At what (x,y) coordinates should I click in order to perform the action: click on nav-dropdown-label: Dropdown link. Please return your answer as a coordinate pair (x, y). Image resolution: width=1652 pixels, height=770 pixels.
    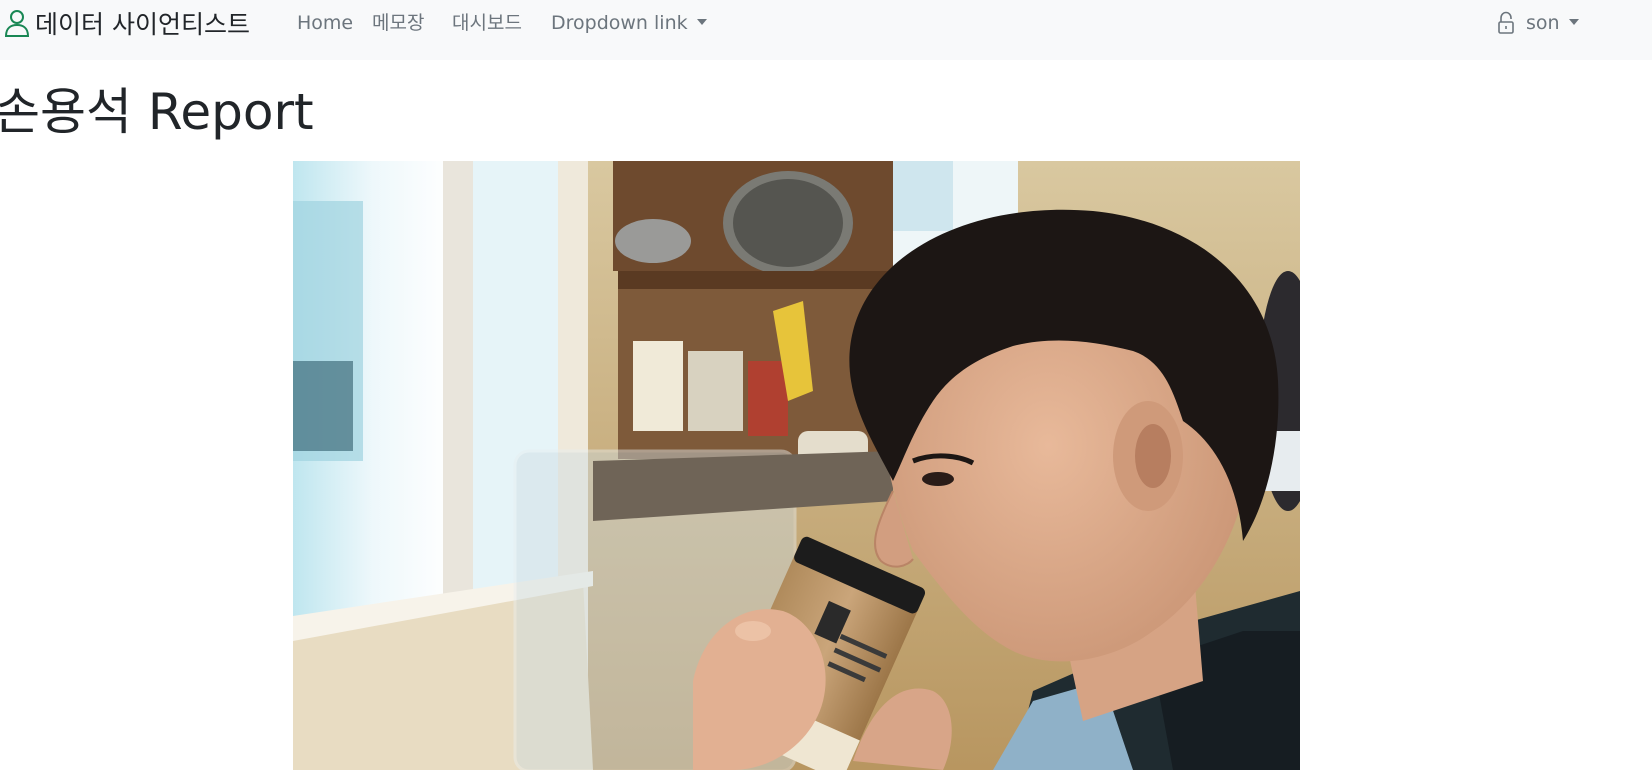
    Looking at the image, I should click on (619, 23).